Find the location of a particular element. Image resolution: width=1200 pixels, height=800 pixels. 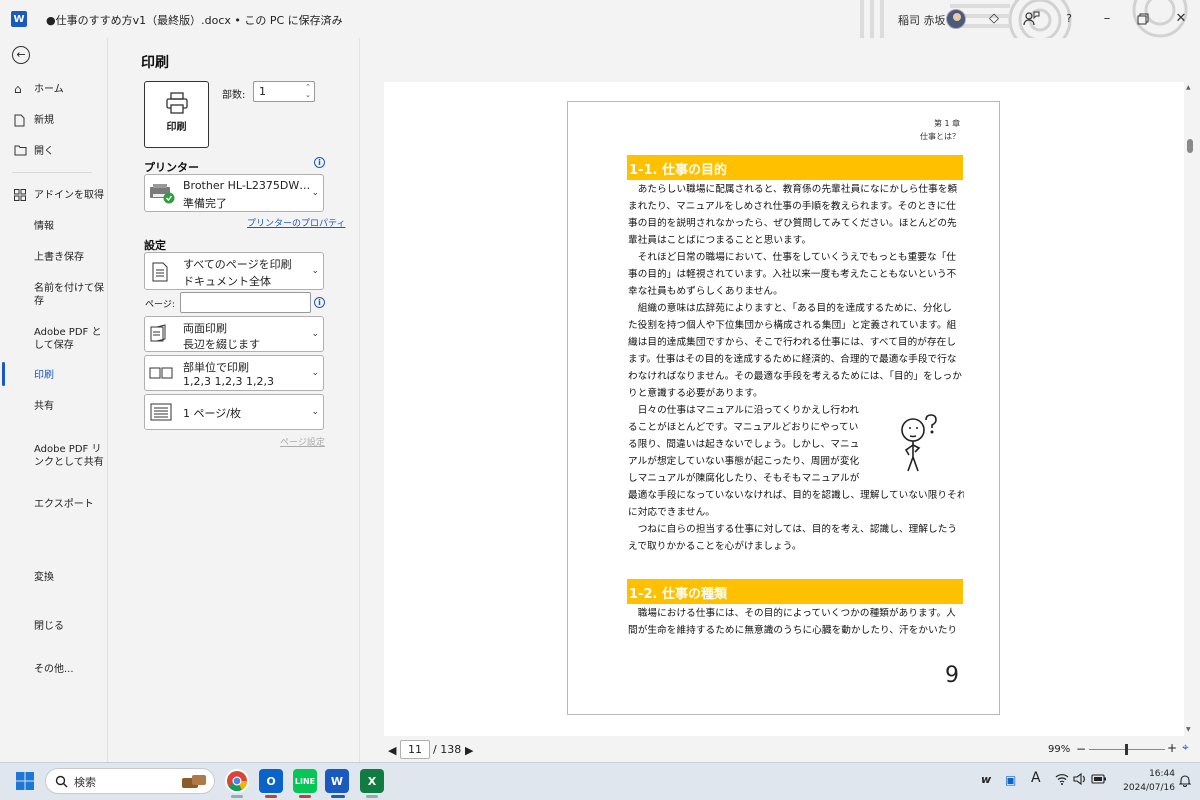

avatar is located at coordinates (956, 19).